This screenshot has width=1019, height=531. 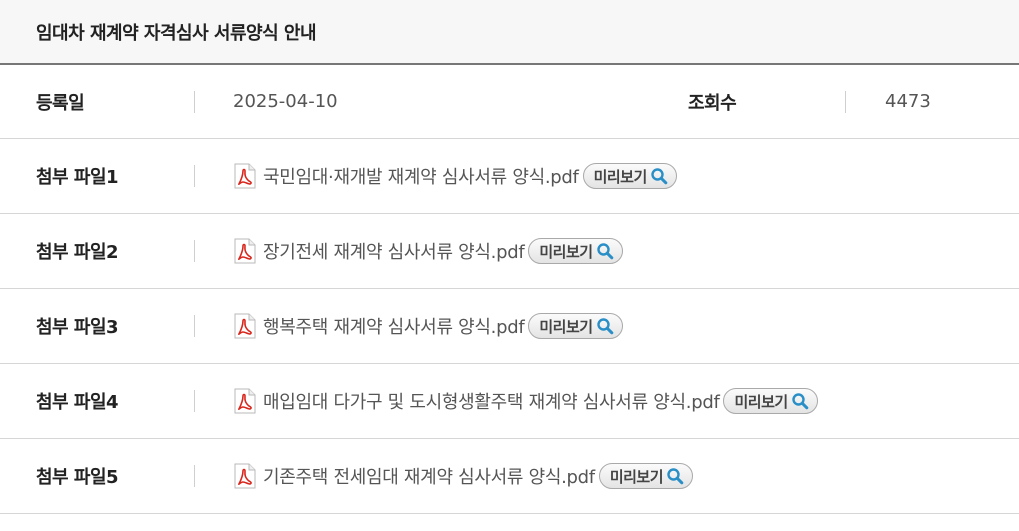 I want to click on date-label: 등록일, so click(x=60, y=103).